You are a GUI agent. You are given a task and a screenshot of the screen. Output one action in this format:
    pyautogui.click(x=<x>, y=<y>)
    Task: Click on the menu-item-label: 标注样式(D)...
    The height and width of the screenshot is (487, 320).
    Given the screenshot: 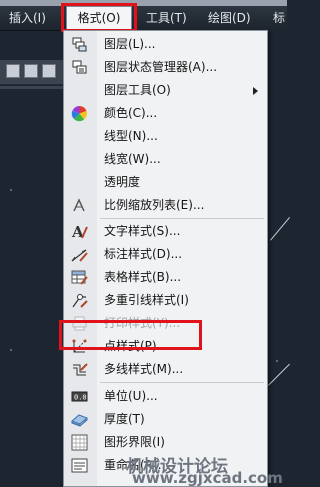 What is the action you would take?
    pyautogui.click(x=143, y=254)
    